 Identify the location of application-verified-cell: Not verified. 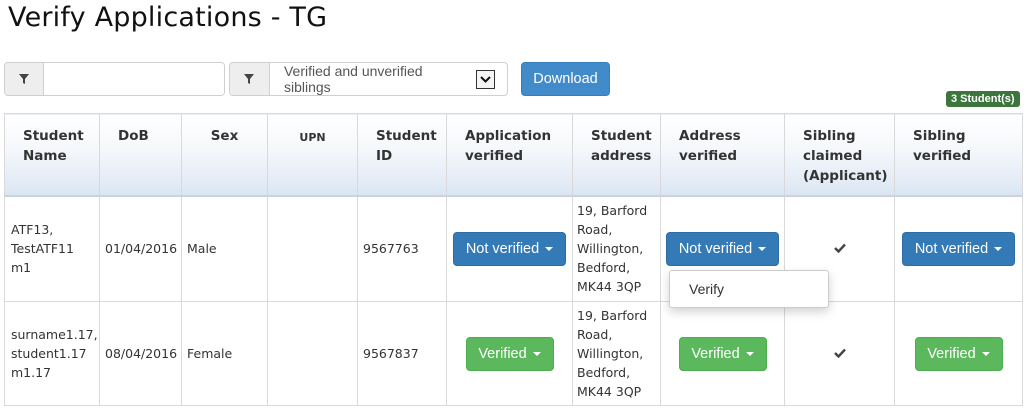
(509, 248).